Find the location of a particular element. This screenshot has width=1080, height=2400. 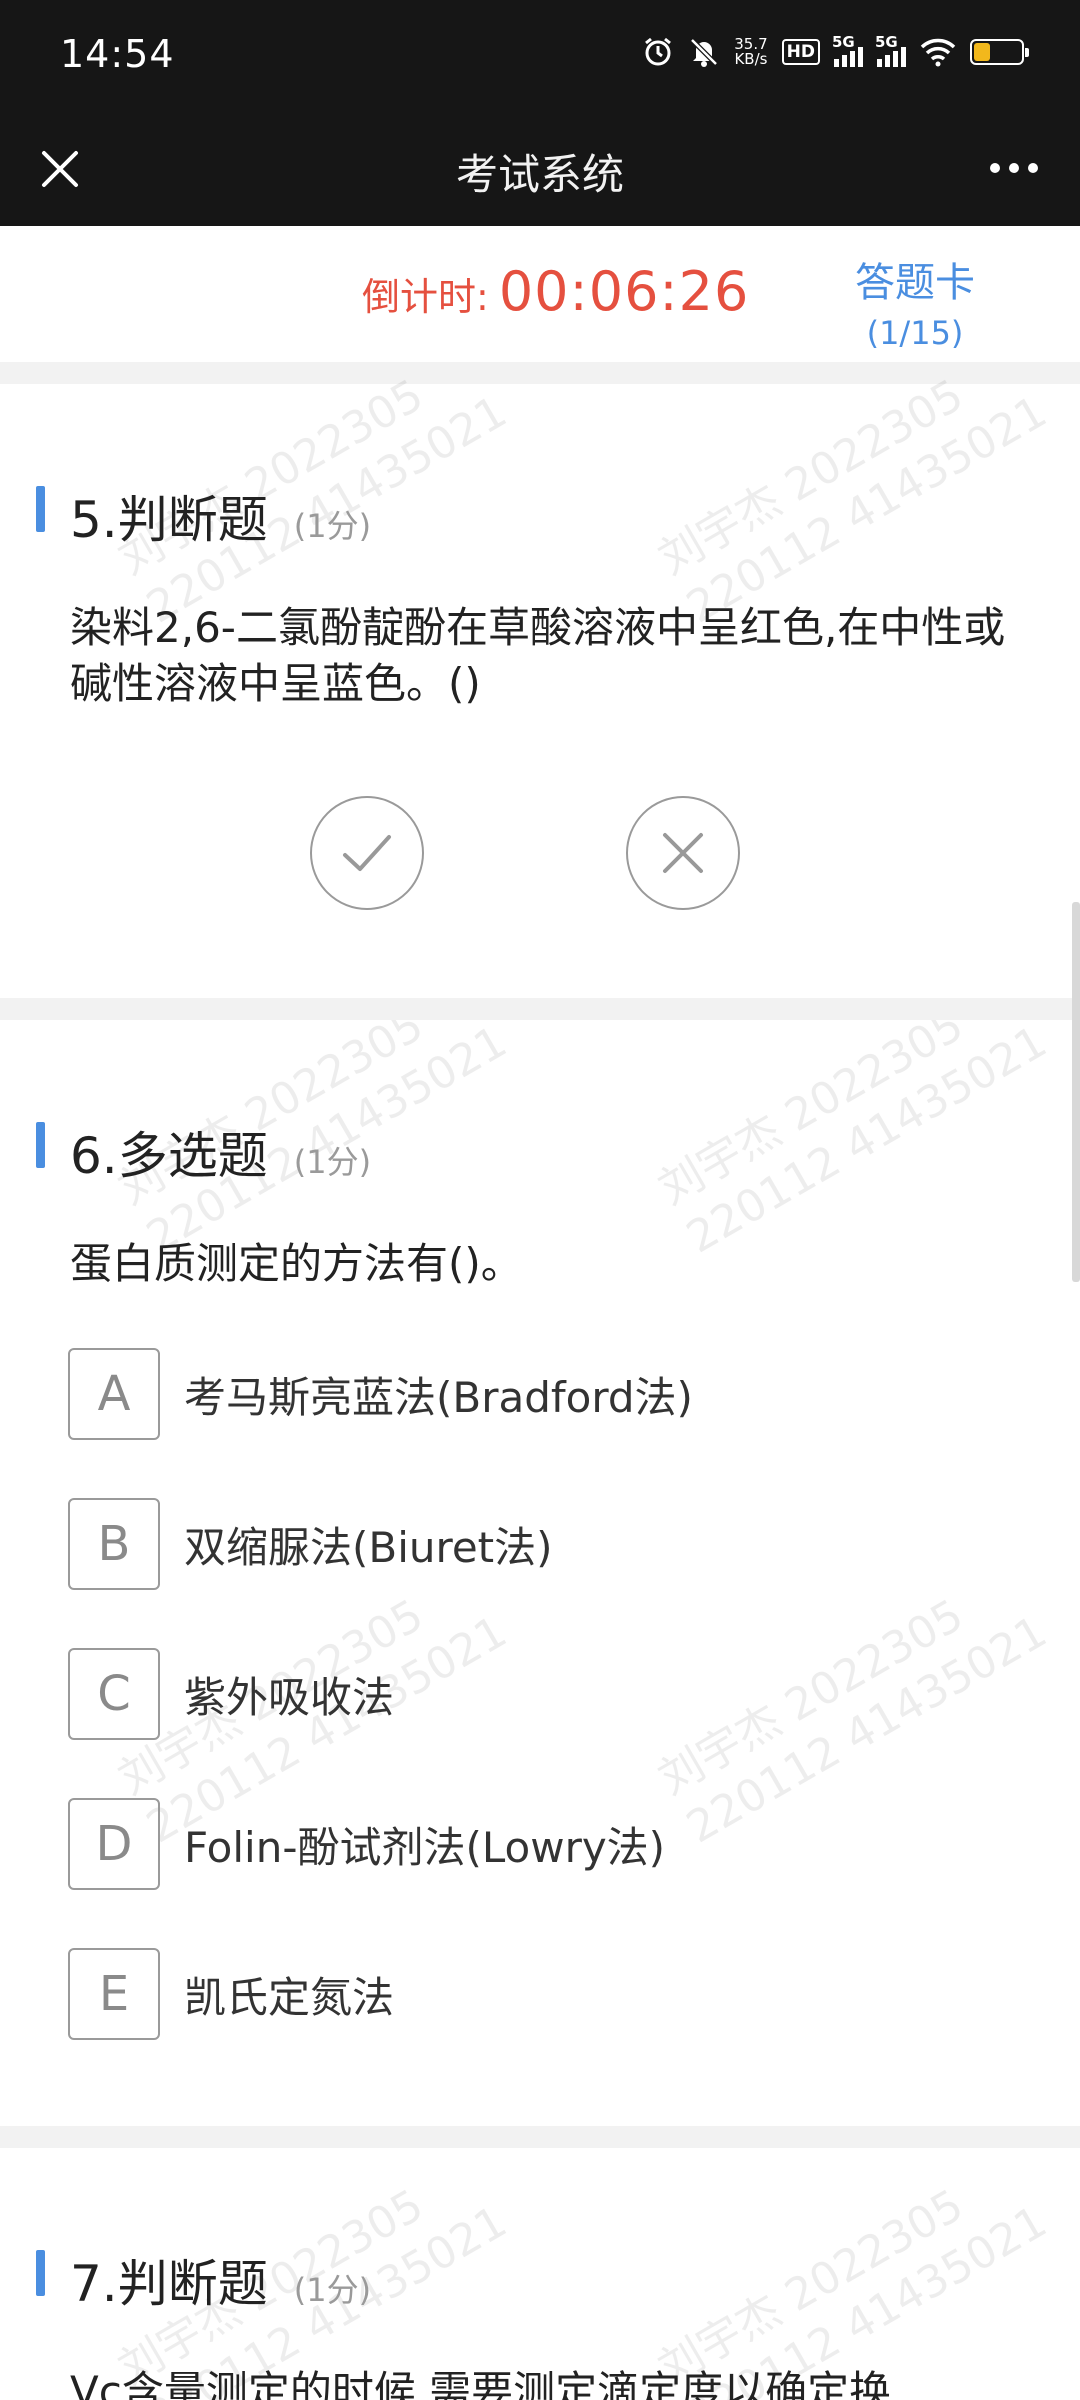

answer-card-button: 答题卡 (1/15) is located at coordinates (915, 301).